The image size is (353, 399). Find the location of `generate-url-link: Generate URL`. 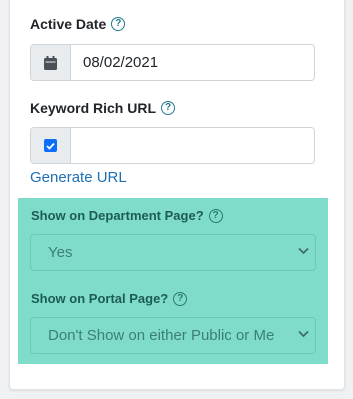

generate-url-link: Generate URL is located at coordinates (78, 177).